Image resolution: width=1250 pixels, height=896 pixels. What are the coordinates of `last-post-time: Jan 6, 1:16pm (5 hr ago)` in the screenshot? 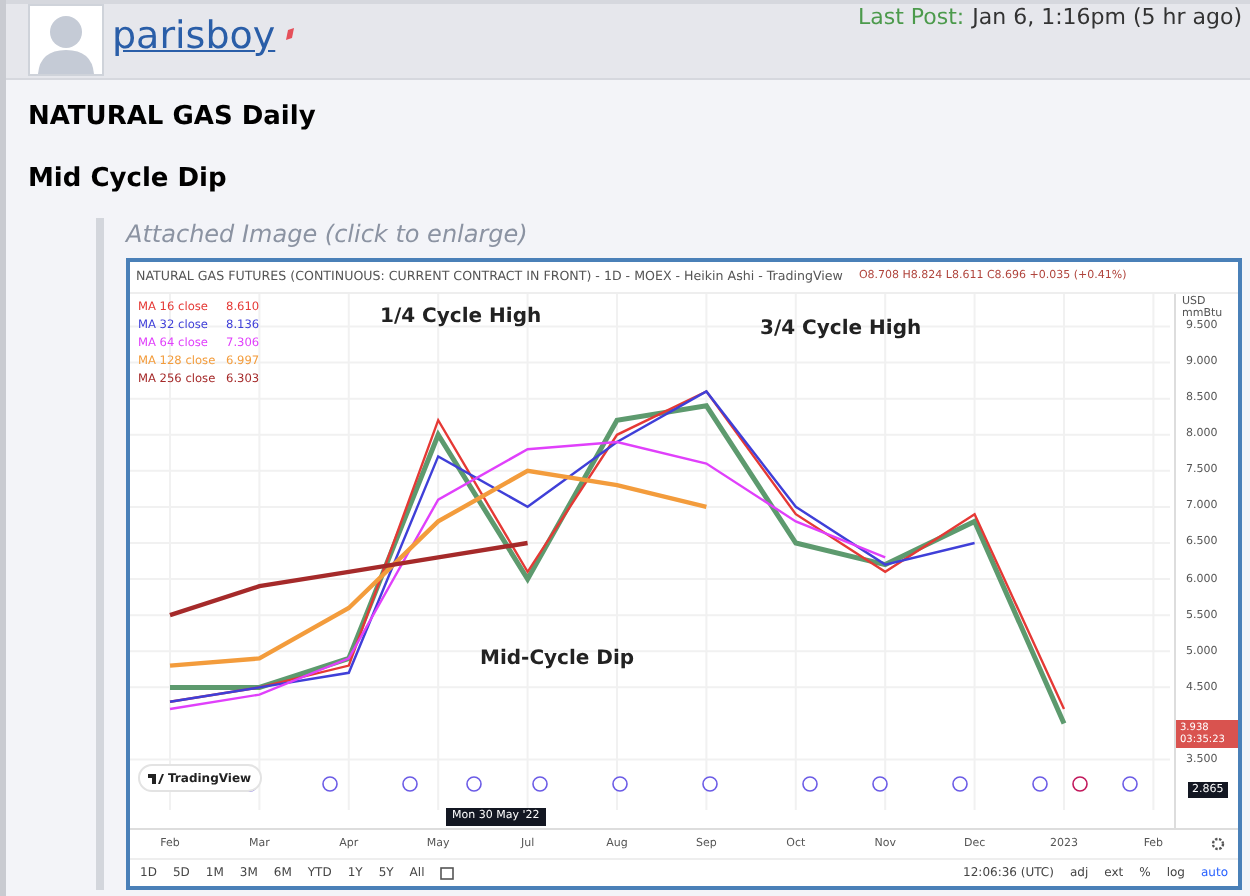 It's located at (1107, 18).